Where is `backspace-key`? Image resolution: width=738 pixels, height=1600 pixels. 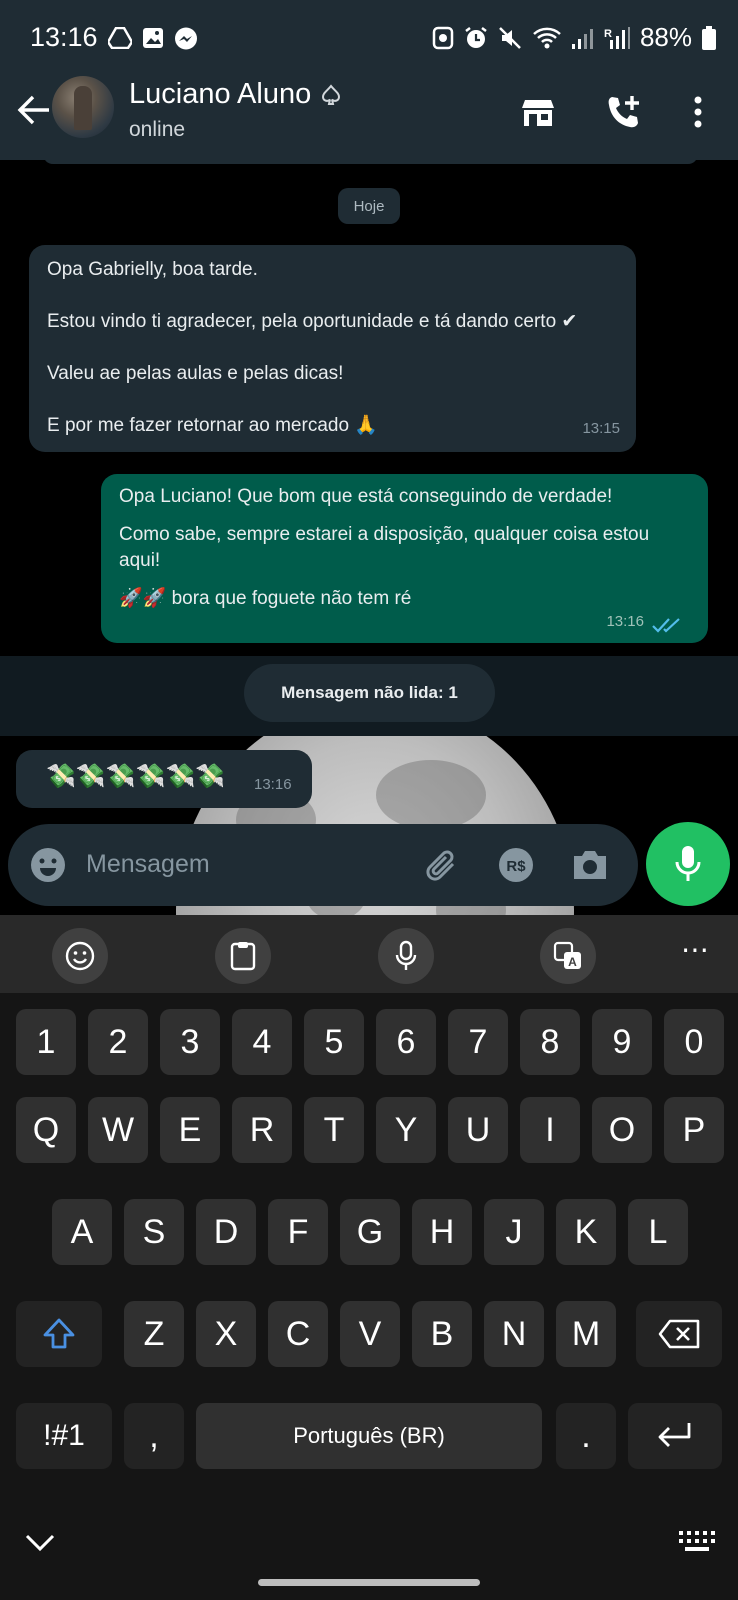
backspace-key is located at coordinates (679, 1334).